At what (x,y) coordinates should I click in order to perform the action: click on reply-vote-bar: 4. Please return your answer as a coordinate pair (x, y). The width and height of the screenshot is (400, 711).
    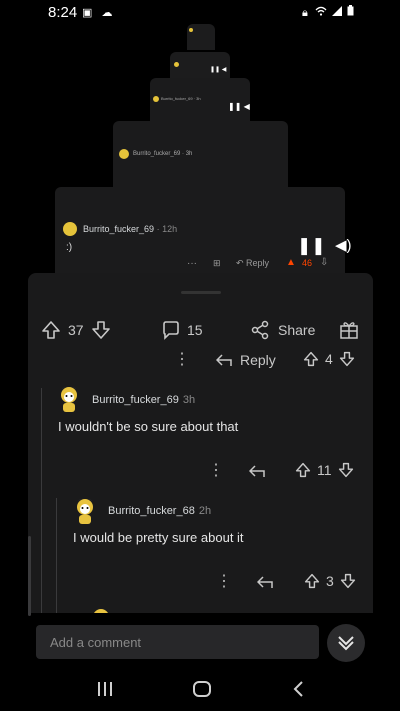
    Looking at the image, I should click on (329, 359).